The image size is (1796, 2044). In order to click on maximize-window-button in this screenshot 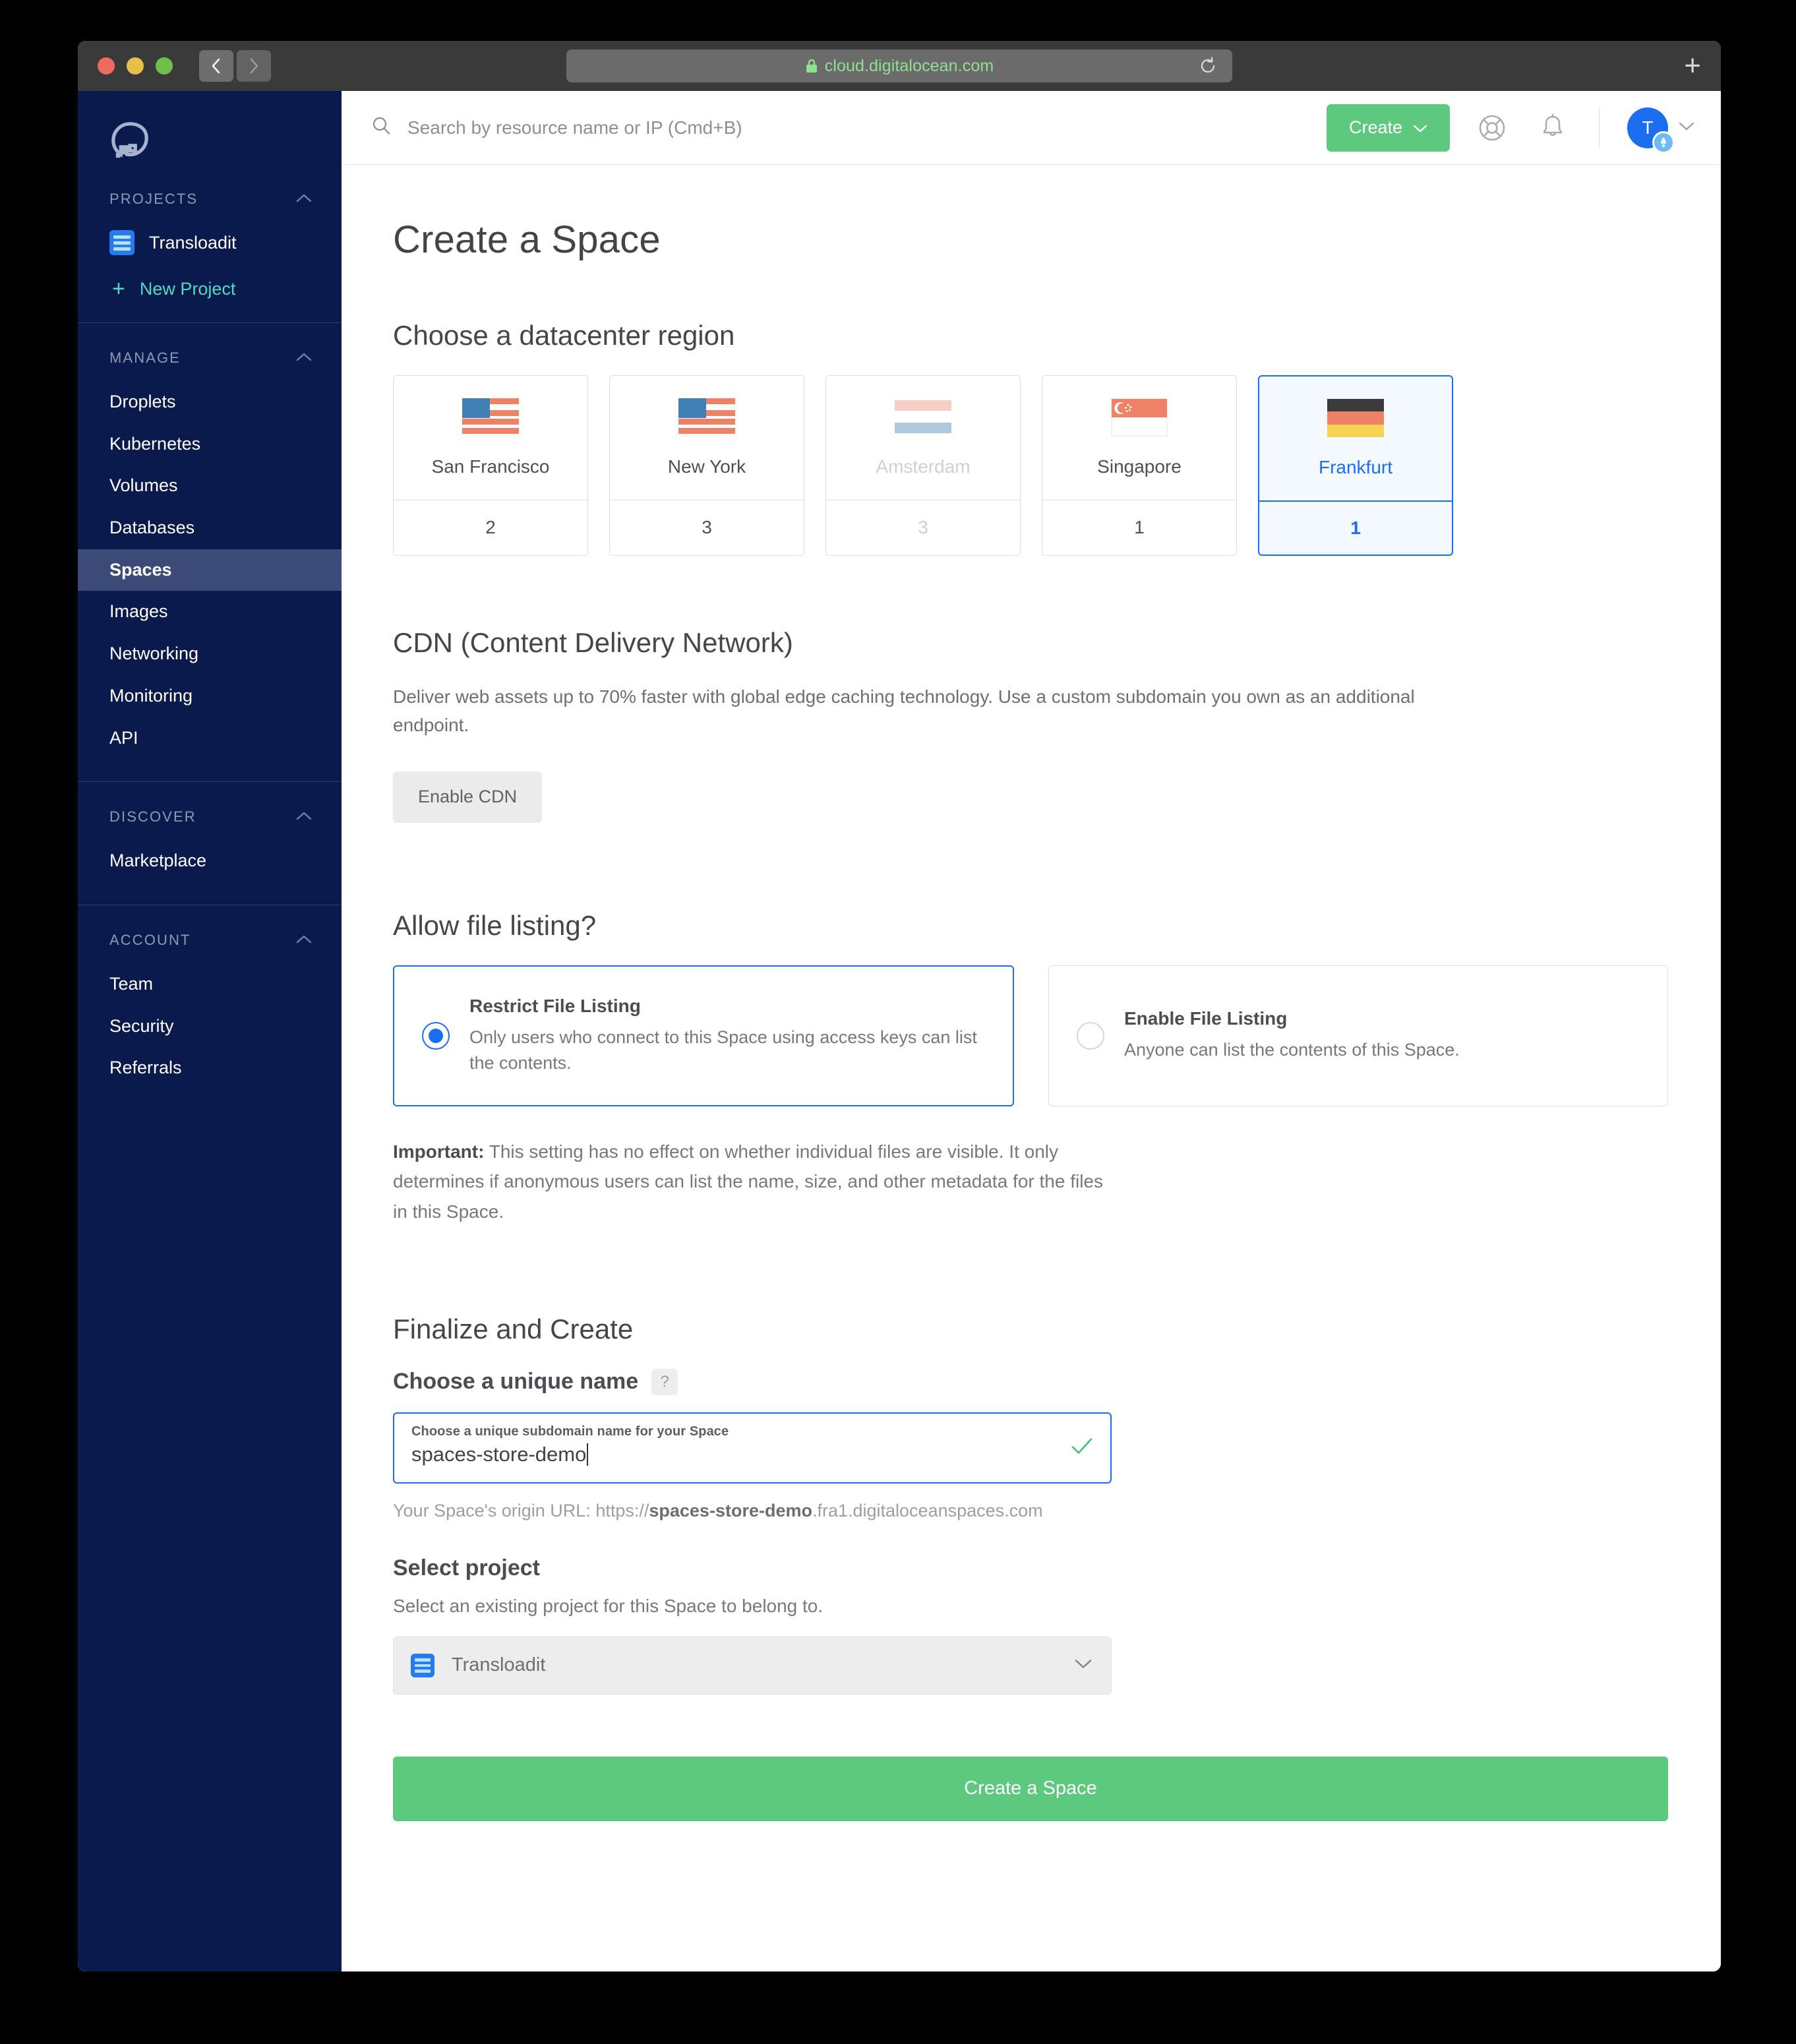, I will do `click(164, 66)`.